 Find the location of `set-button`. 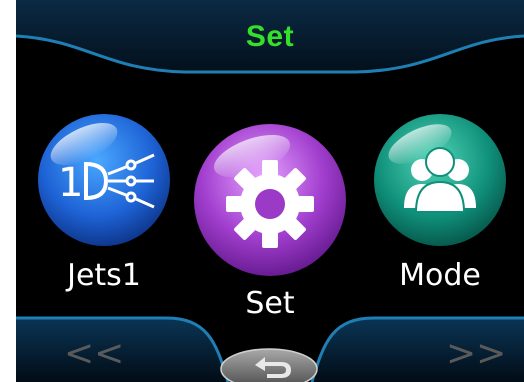

set-button is located at coordinates (270, 200).